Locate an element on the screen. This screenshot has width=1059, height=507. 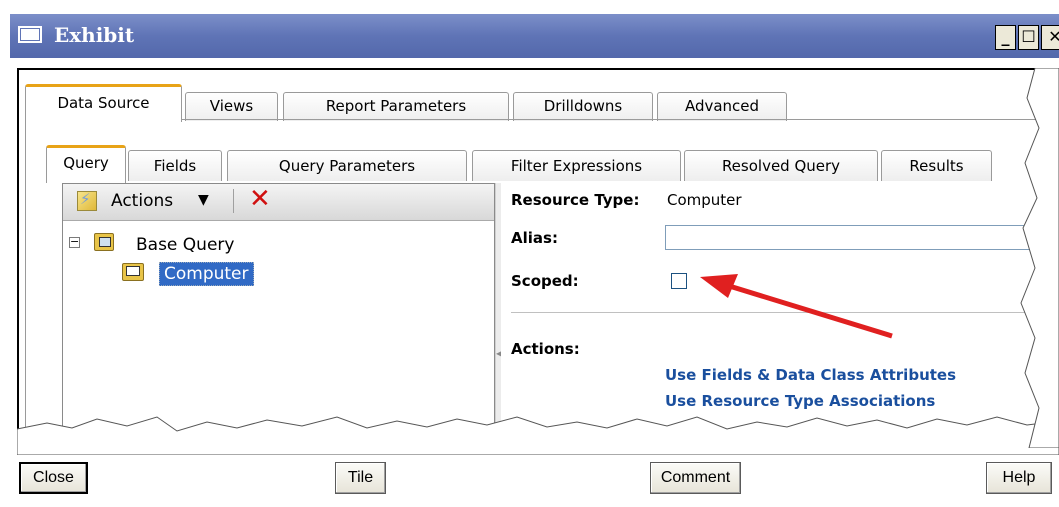
section-divider is located at coordinates (785, 312).